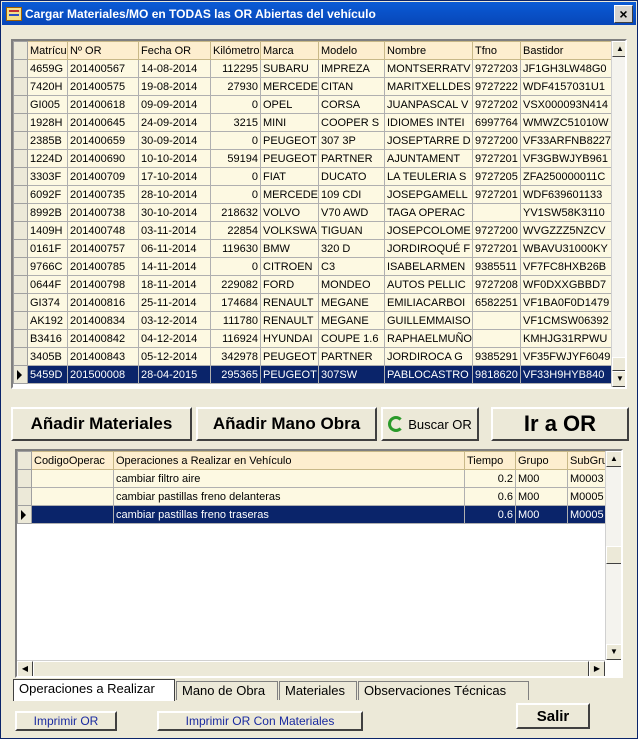 This screenshot has width=638, height=739. What do you see at coordinates (103, 212) in the screenshot?
I see `table-cell: 201400738` at bounding box center [103, 212].